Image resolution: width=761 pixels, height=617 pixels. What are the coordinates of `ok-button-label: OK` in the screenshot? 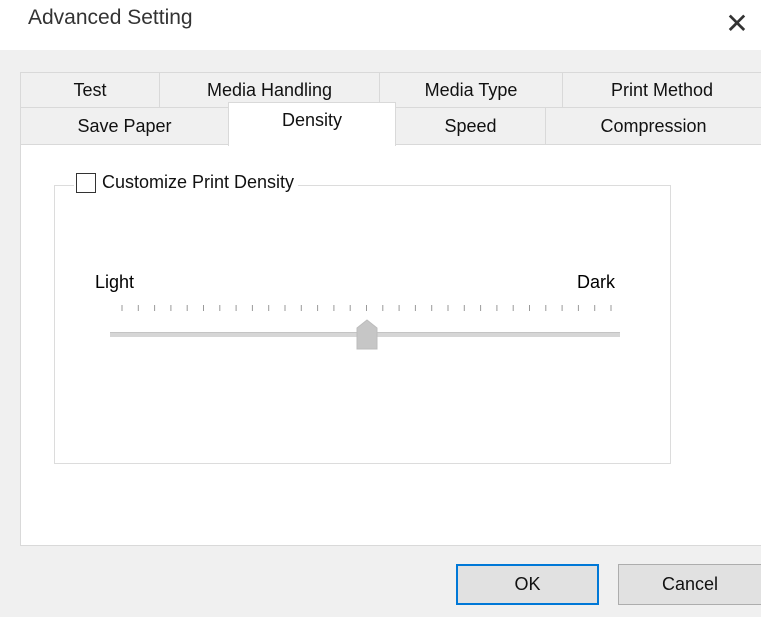 It's located at (527, 584).